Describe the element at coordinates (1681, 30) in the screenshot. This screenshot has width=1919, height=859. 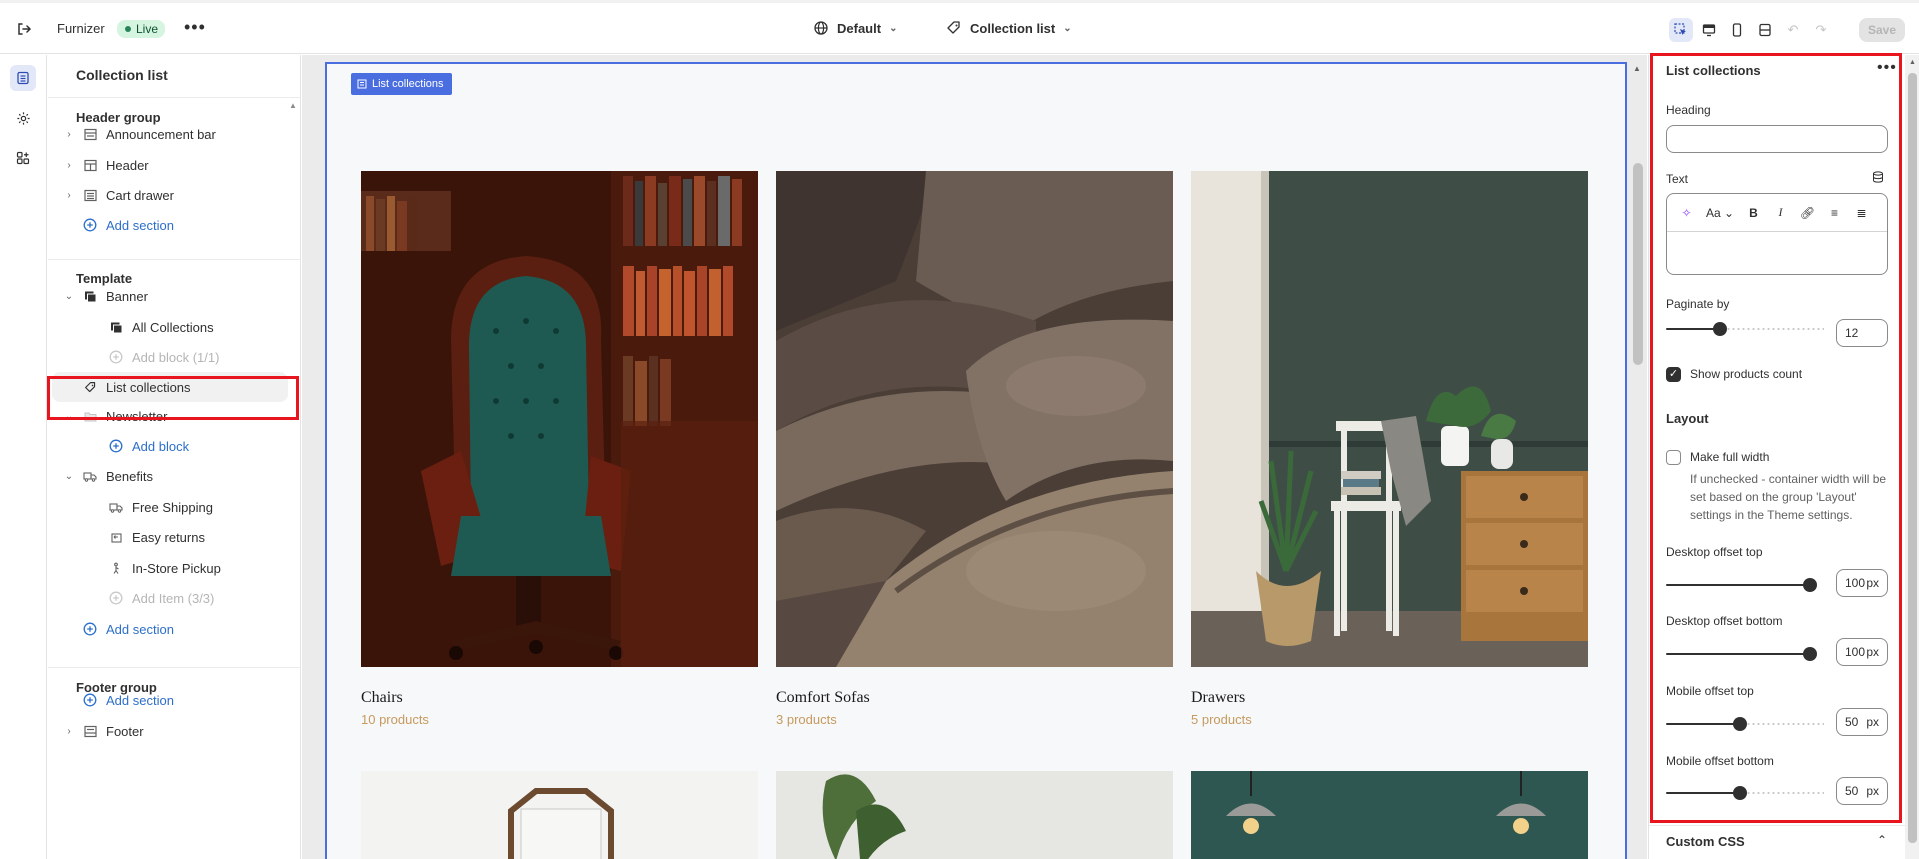
I see `inspector-icon` at that location.